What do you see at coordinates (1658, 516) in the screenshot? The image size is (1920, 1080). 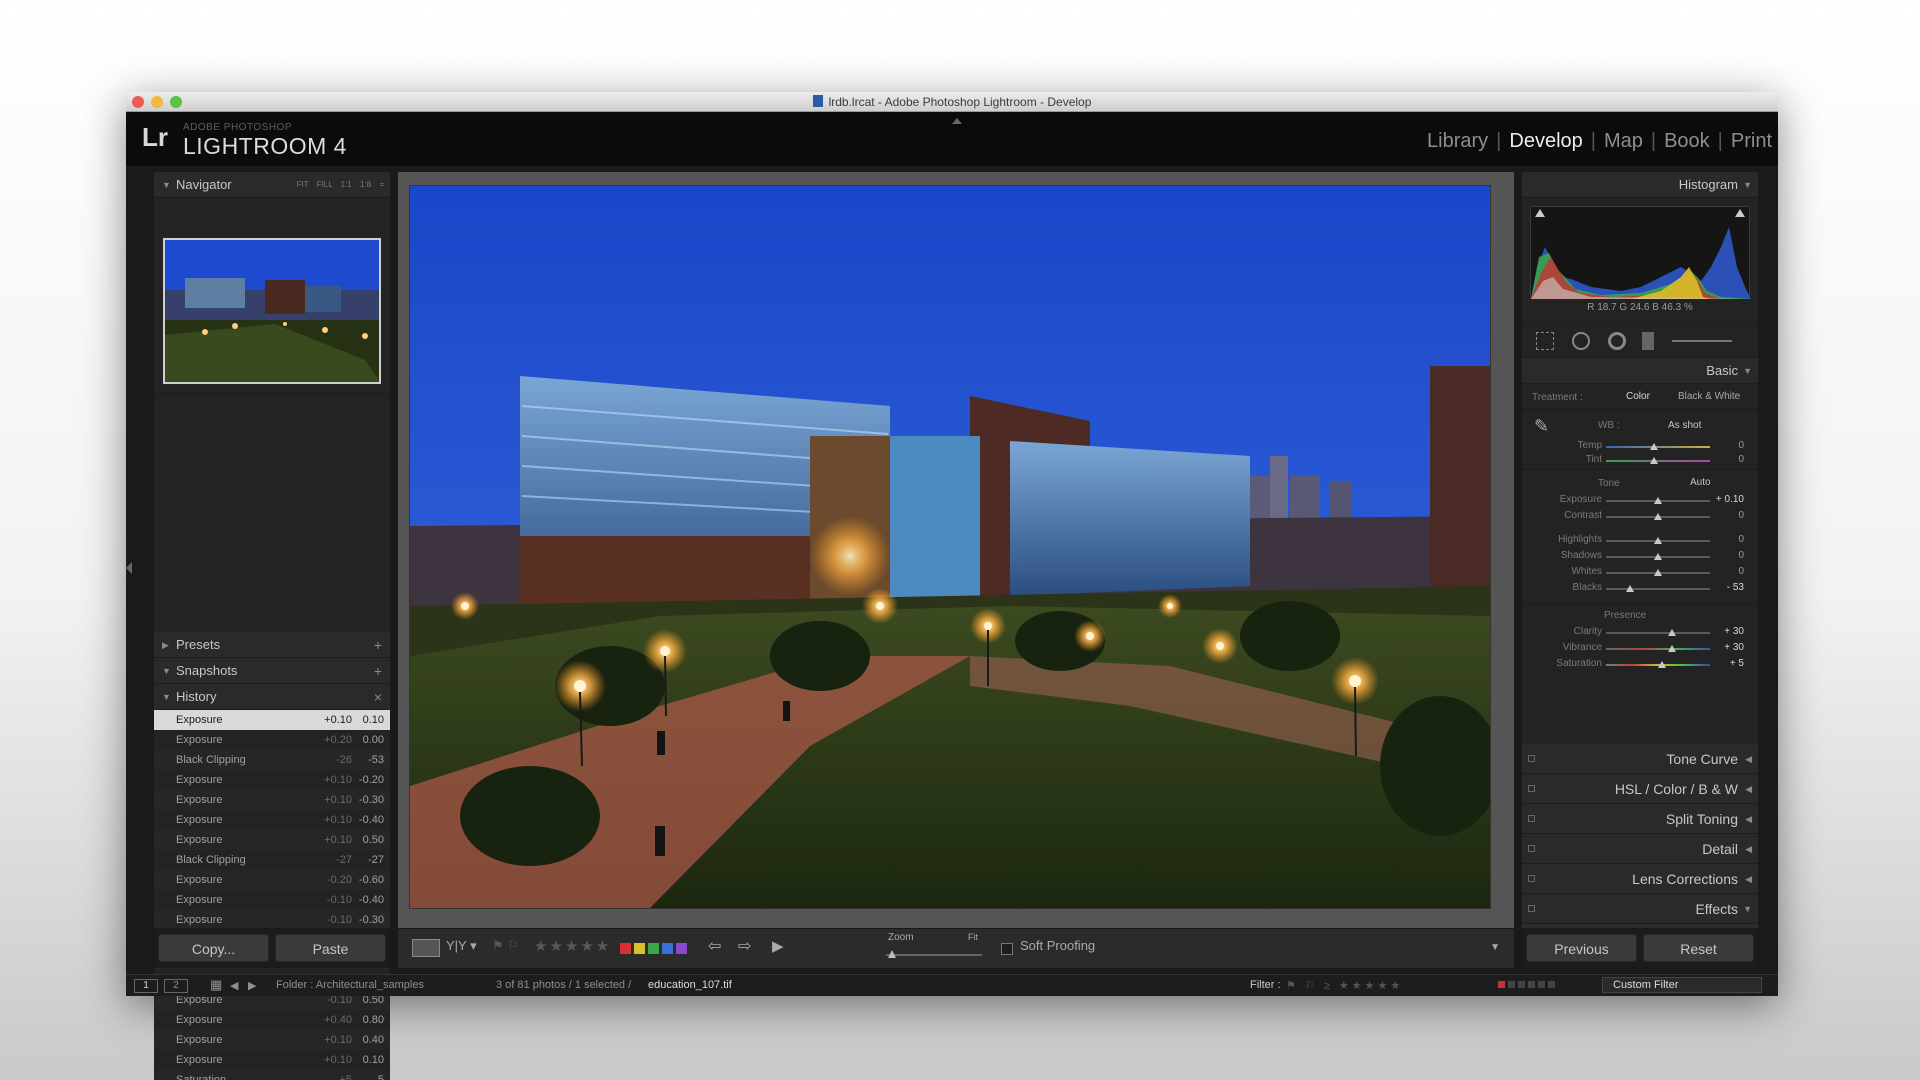 I see `contrast-slider-handle` at bounding box center [1658, 516].